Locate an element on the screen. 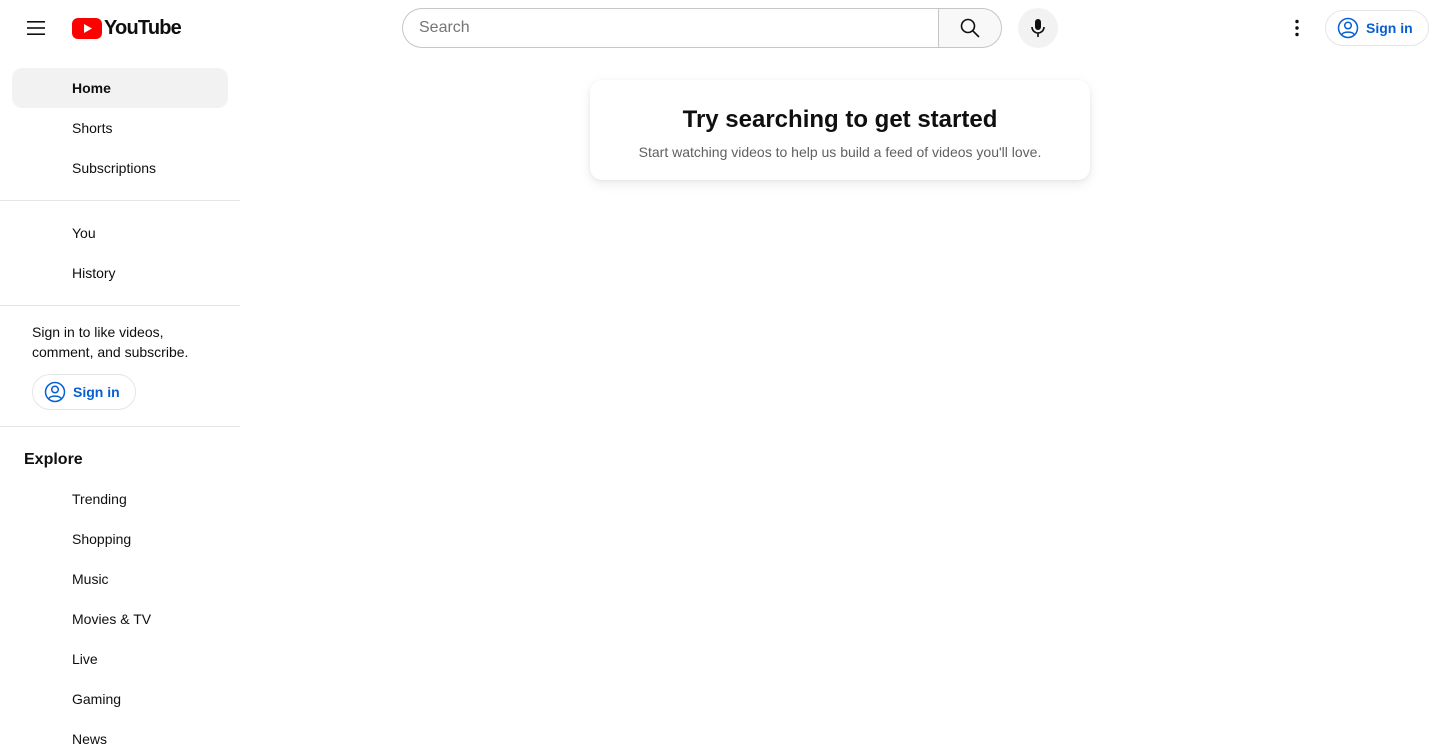  sidebar-item-gaming: Gaming is located at coordinates (120, 699).